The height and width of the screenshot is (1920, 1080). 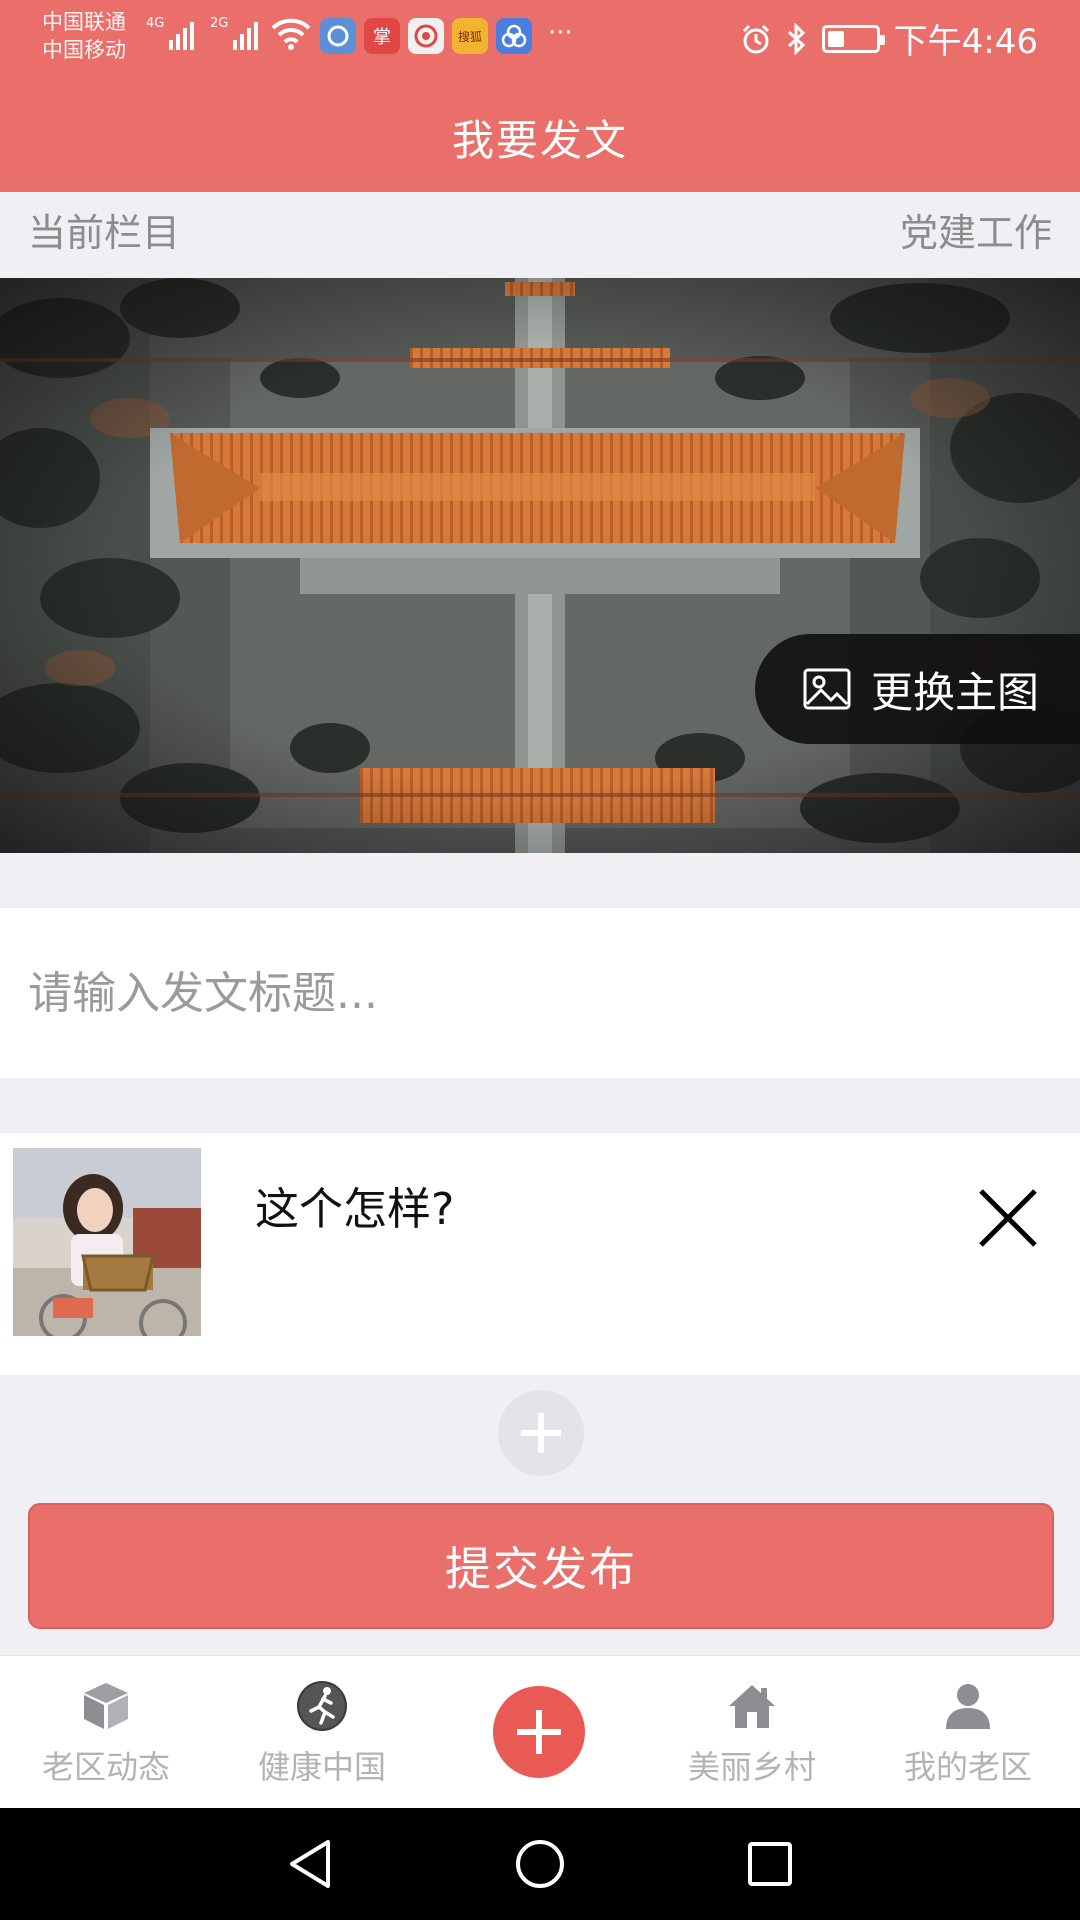 I want to click on page-title: 我要发文, so click(x=539, y=140).